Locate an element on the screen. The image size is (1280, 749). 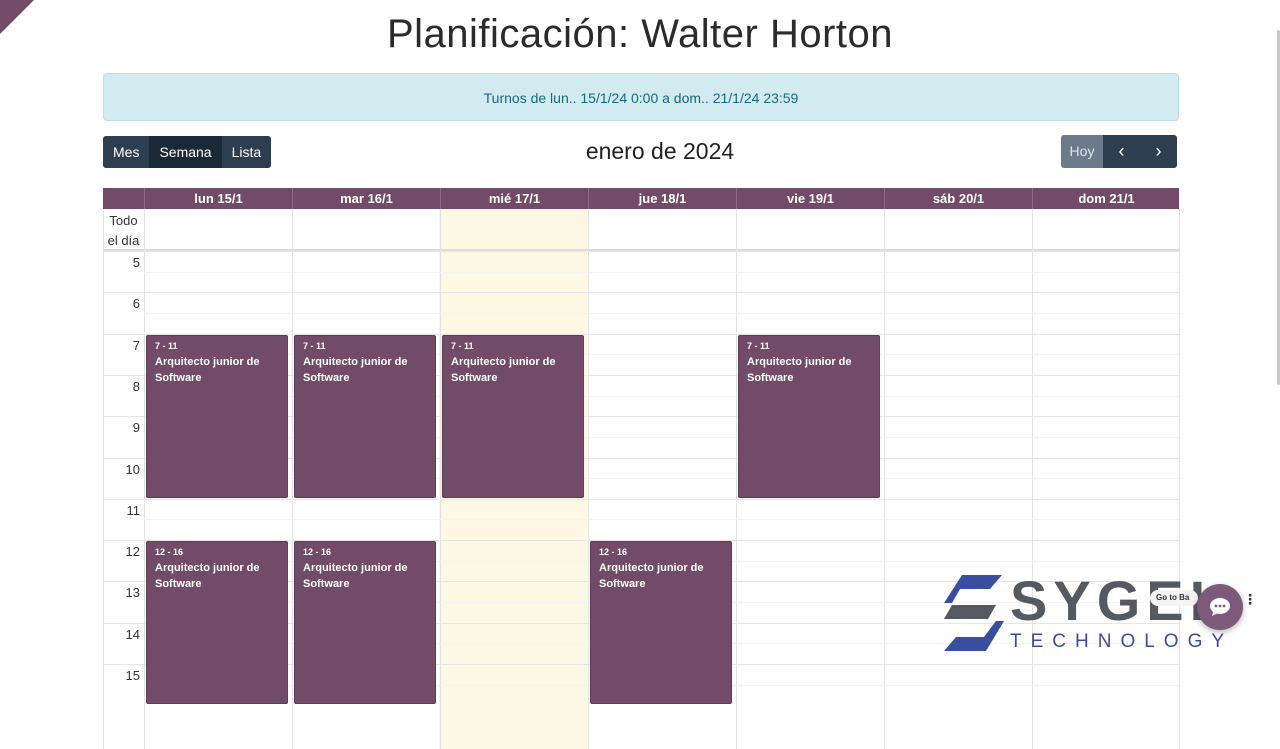
day-header: dom 21/1 is located at coordinates (1106, 198).